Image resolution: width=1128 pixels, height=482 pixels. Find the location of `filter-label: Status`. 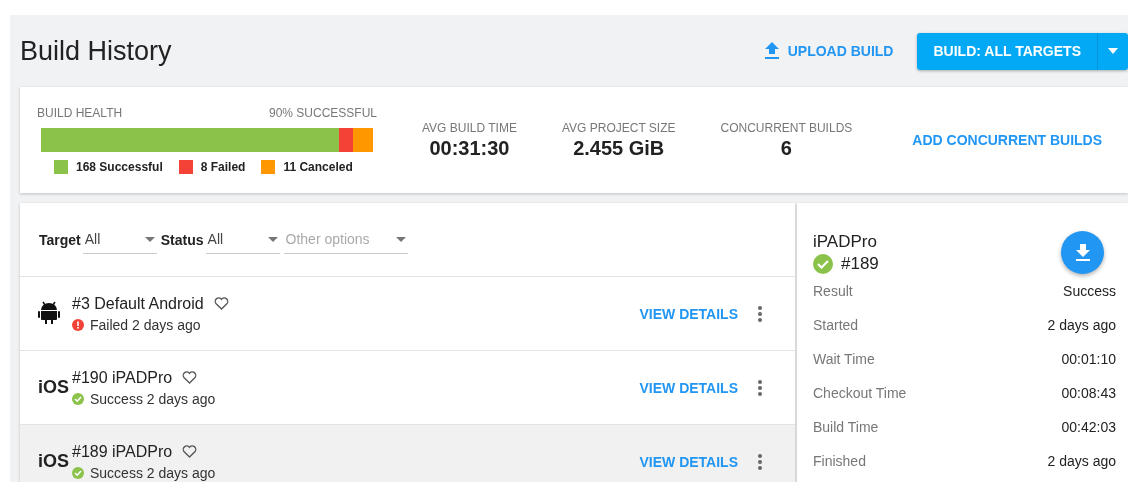

filter-label: Status is located at coordinates (182, 239).